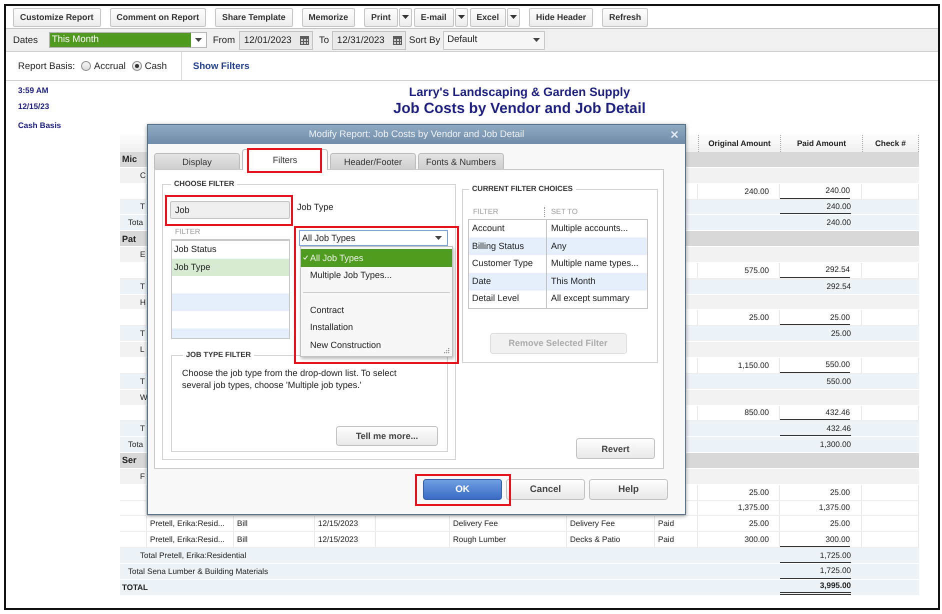  What do you see at coordinates (130, 159) in the screenshot?
I see `row-label: Mic` at bounding box center [130, 159].